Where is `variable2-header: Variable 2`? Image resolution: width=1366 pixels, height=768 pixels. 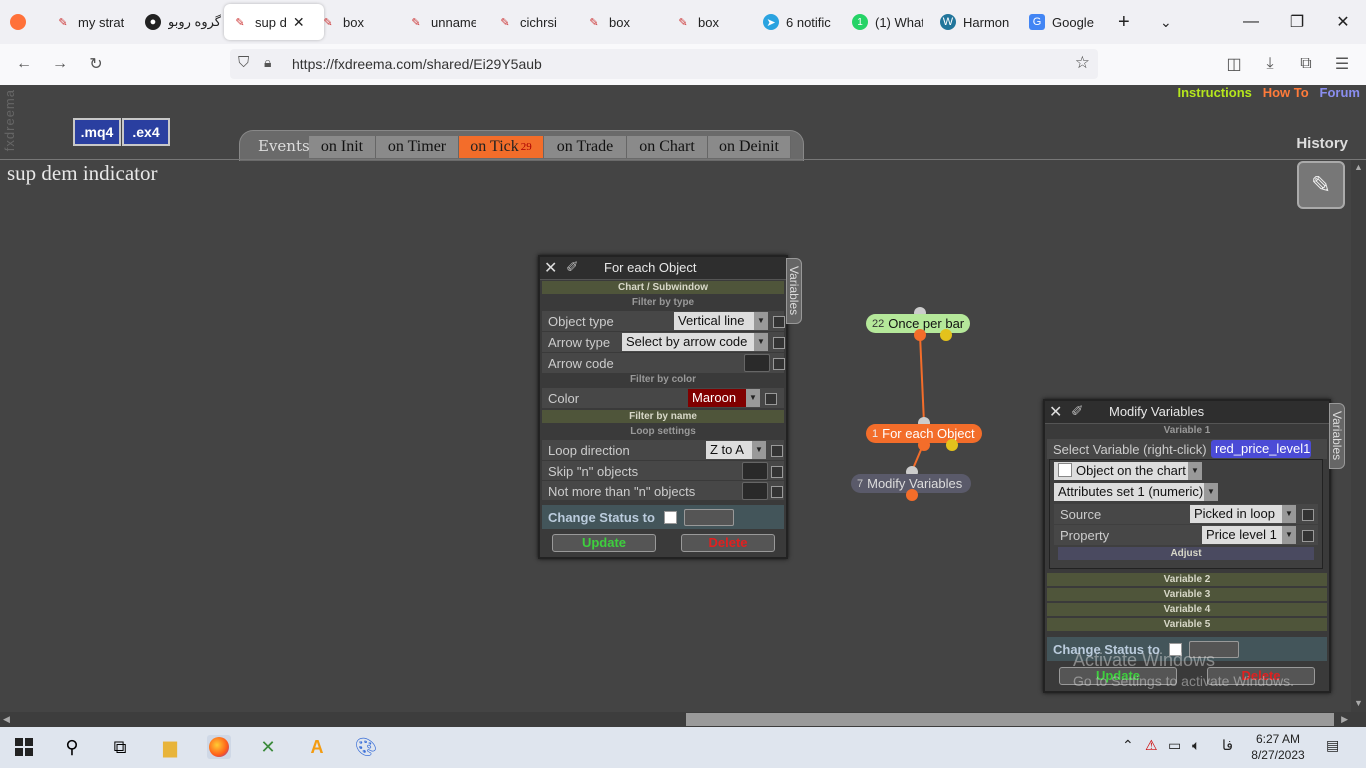
variable2-header: Variable 2 is located at coordinates (1187, 579).